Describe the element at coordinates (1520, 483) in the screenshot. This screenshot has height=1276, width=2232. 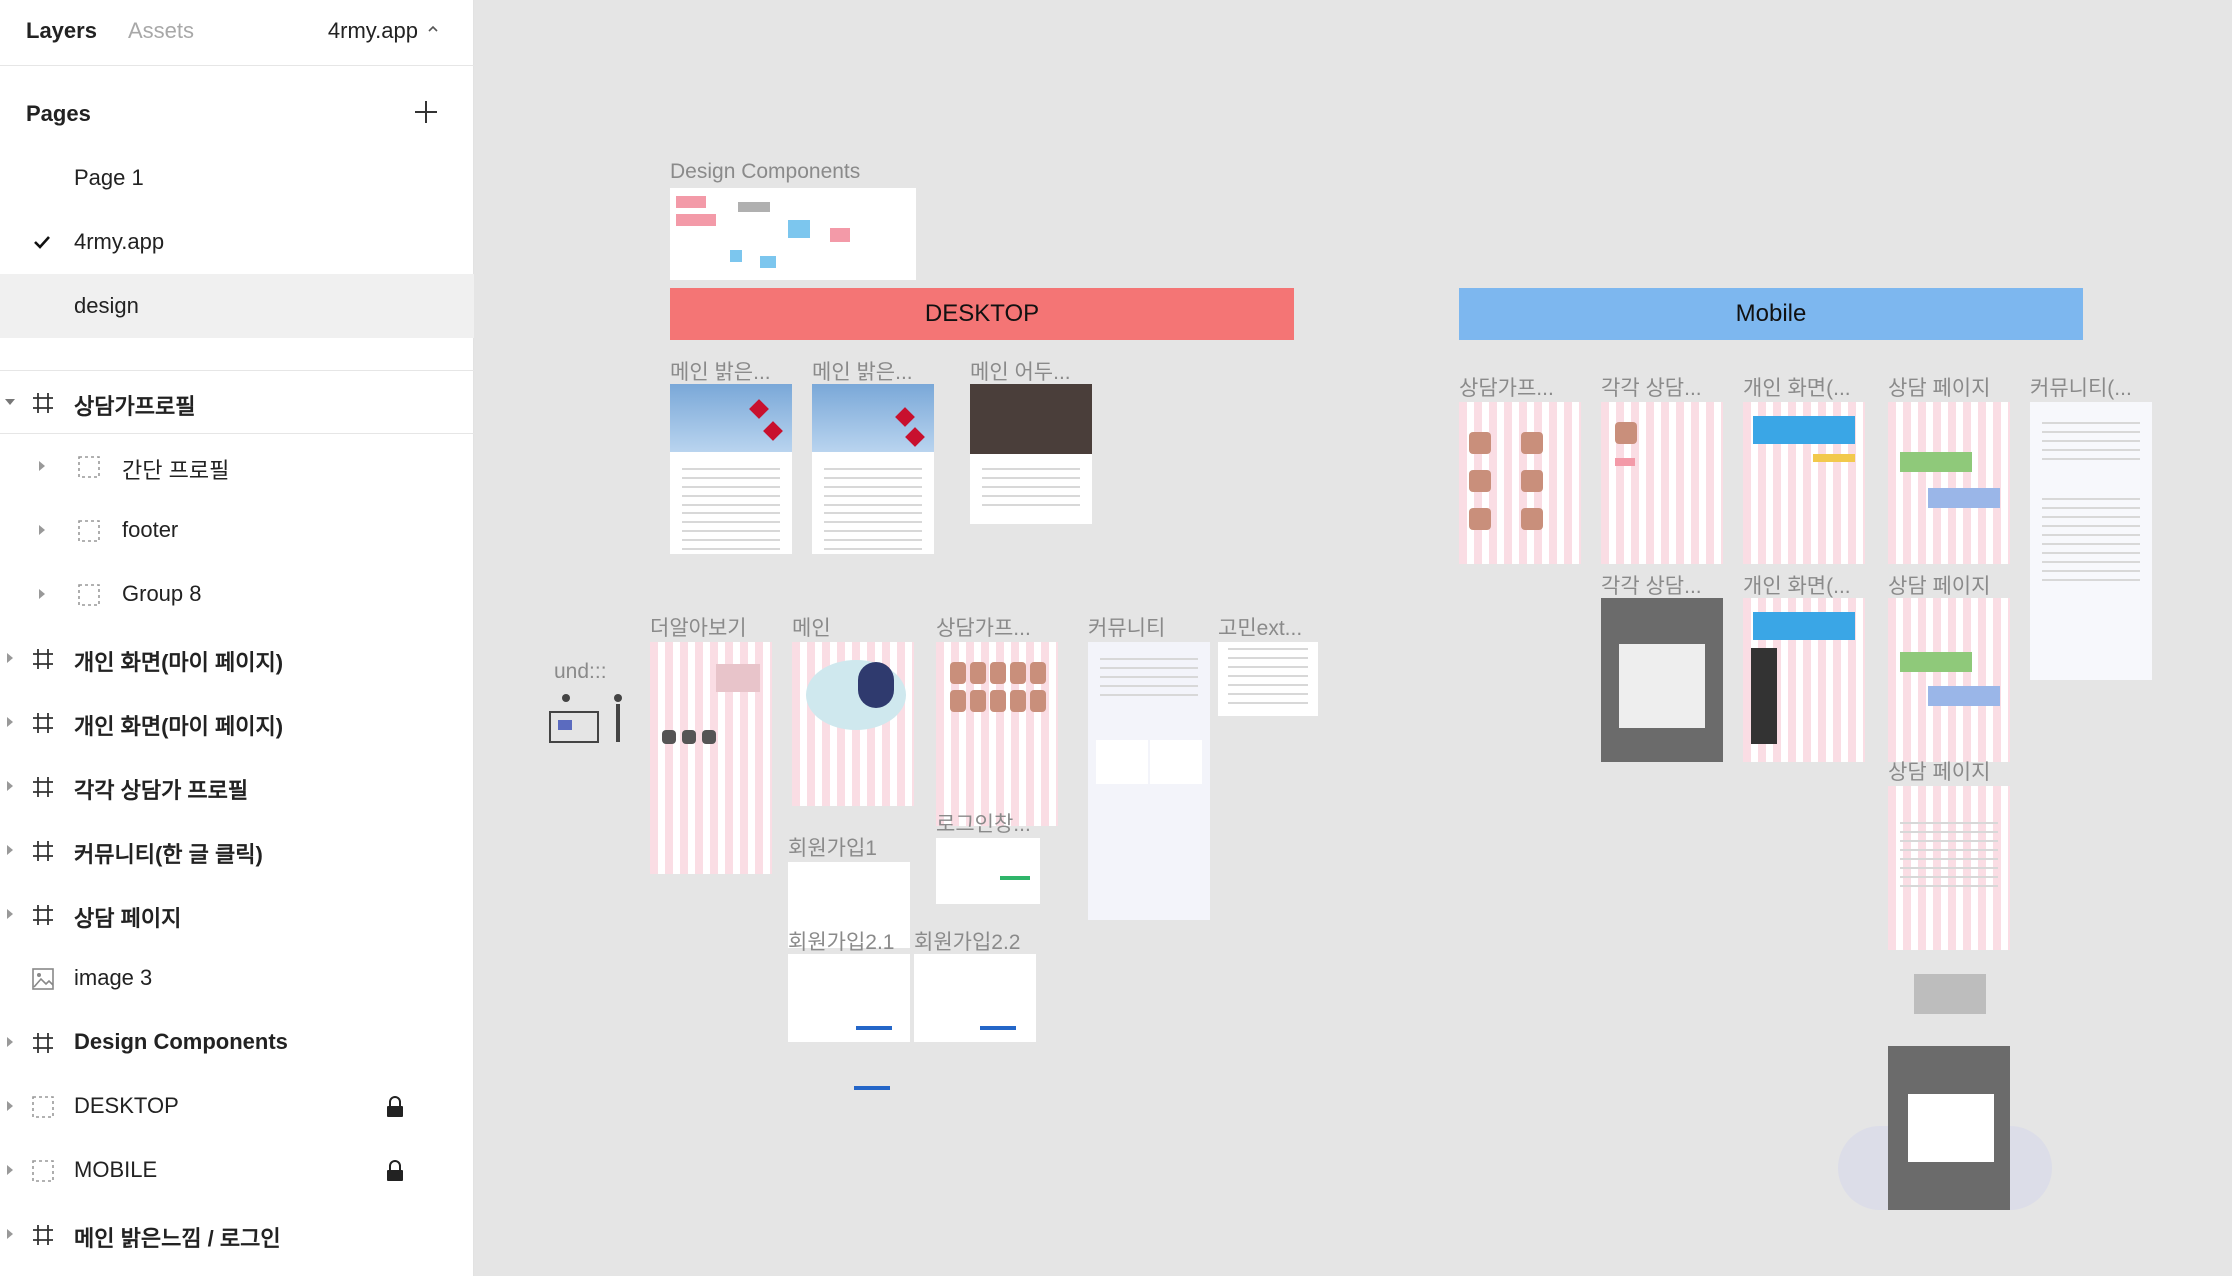
I see `mobile-consultant-frame` at that location.